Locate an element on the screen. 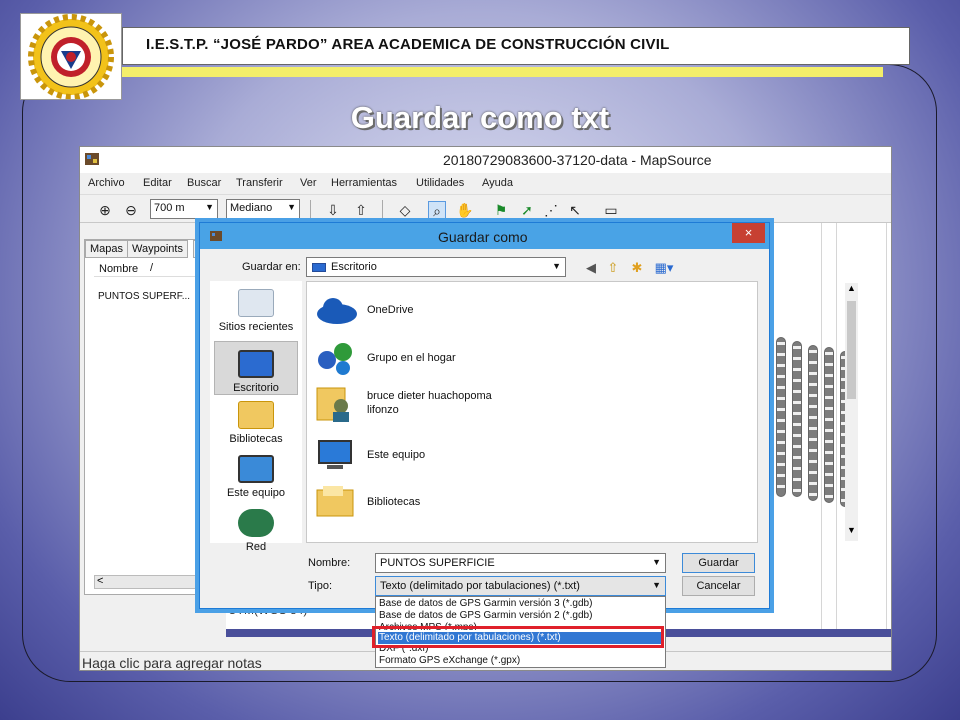 This screenshot has width=960, height=720. place-sitios-recientes: Sitios recientes is located at coordinates (256, 311).